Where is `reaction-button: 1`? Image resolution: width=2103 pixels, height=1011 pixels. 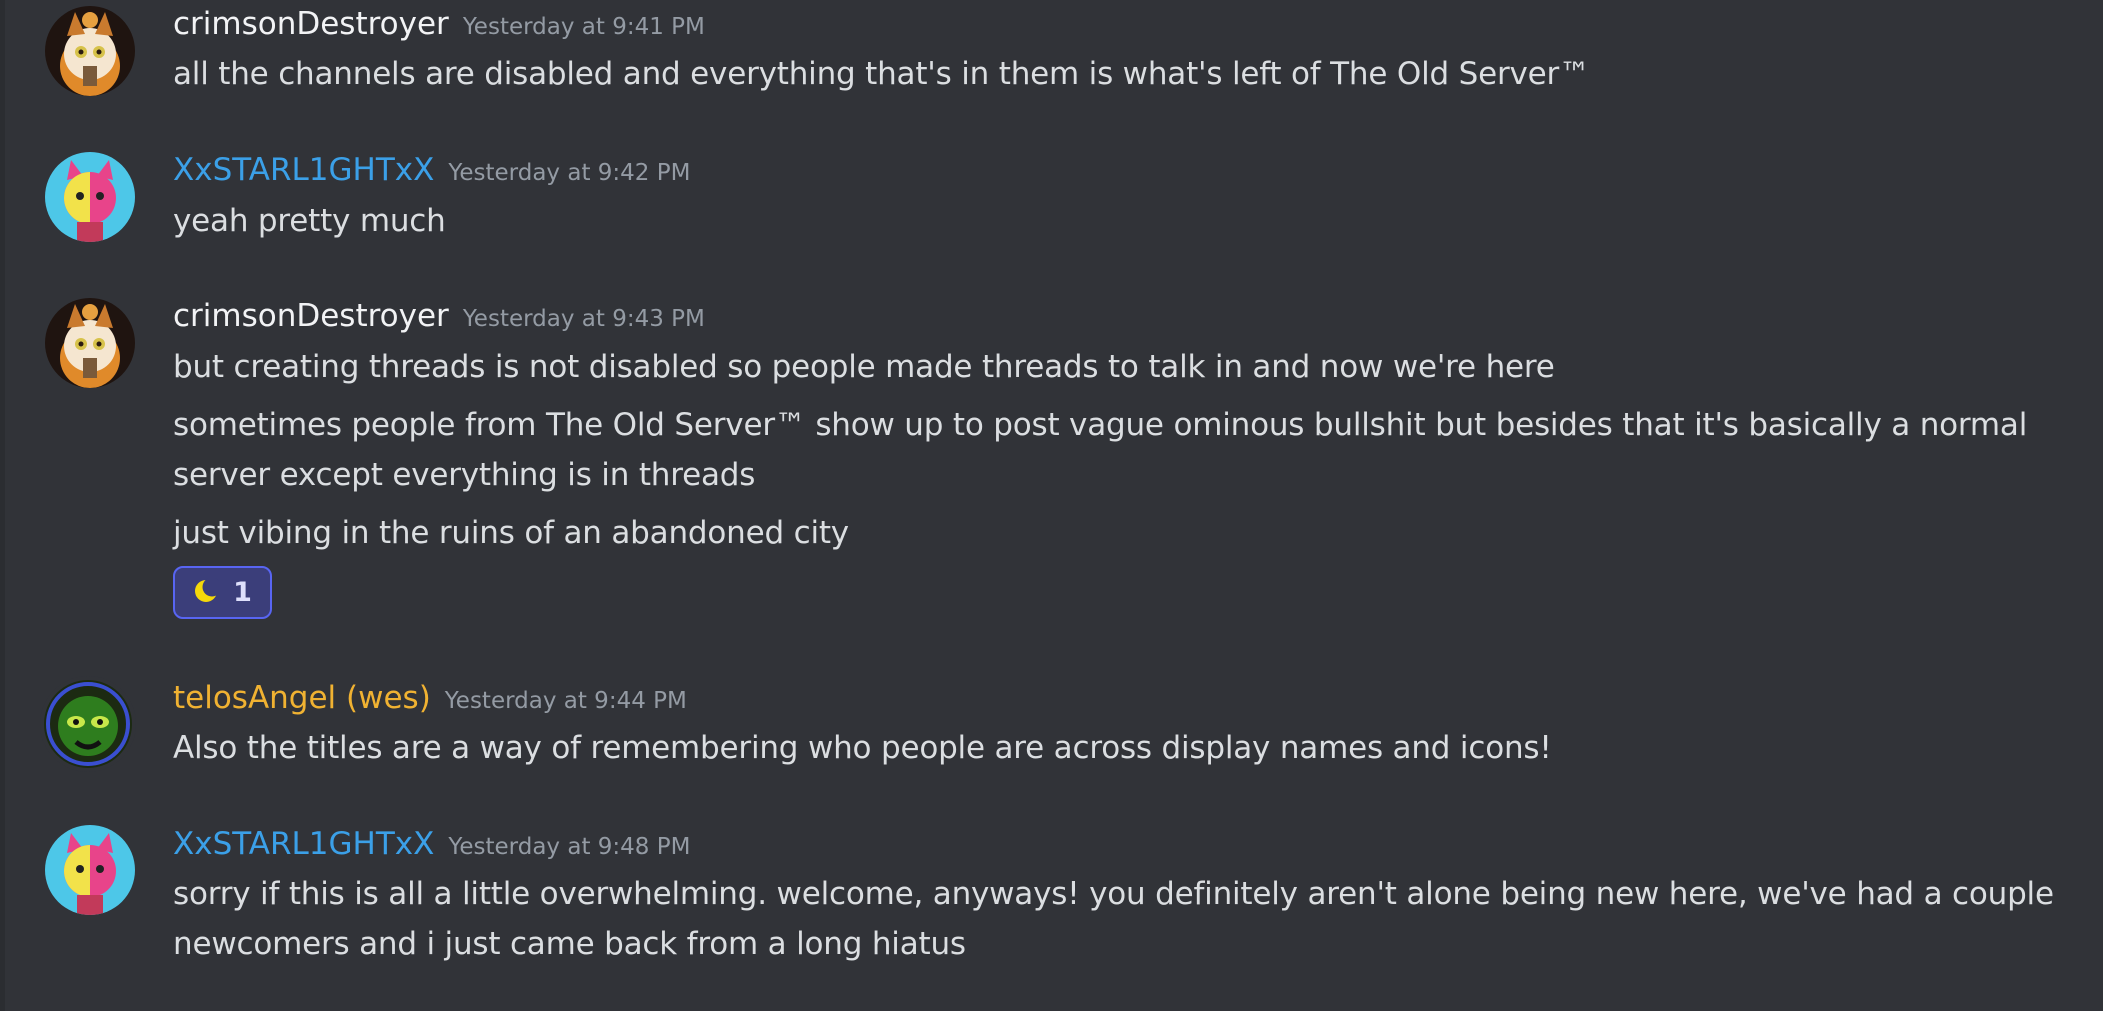 reaction-button: 1 is located at coordinates (222, 592).